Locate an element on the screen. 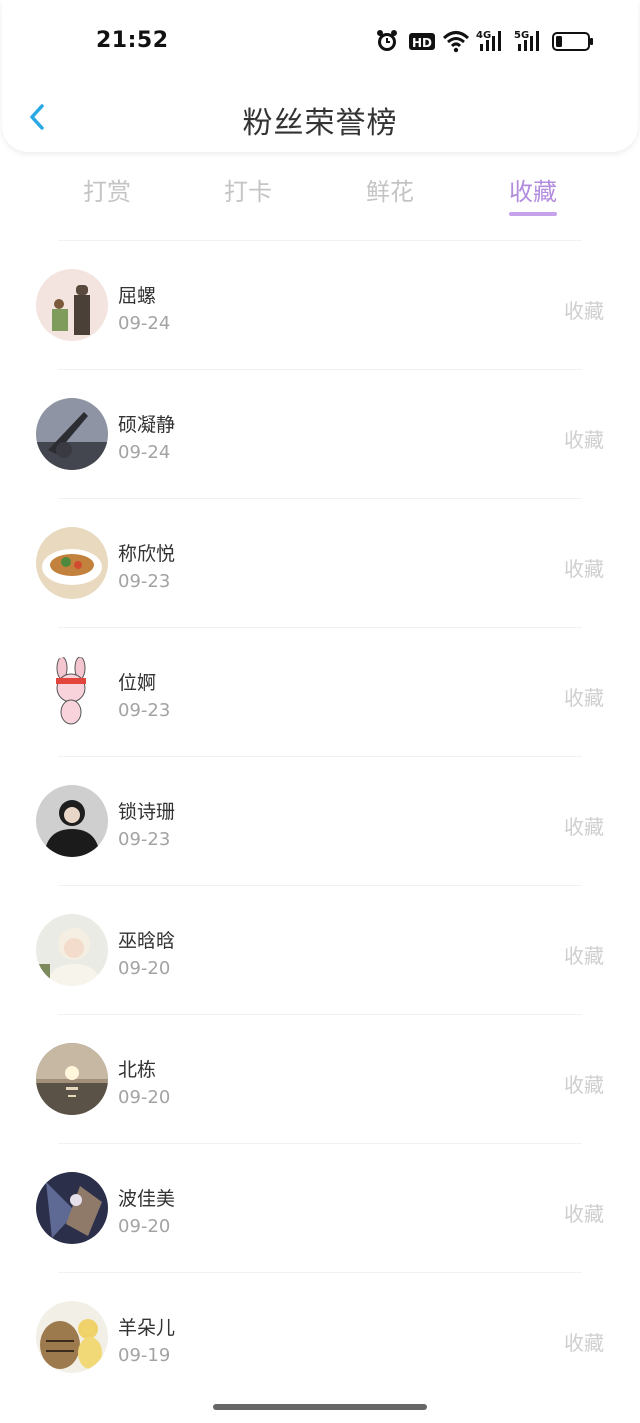 The height and width of the screenshot is (1423, 640). nav-bar: 粉丝荣誉榜 is located at coordinates (320, 116).